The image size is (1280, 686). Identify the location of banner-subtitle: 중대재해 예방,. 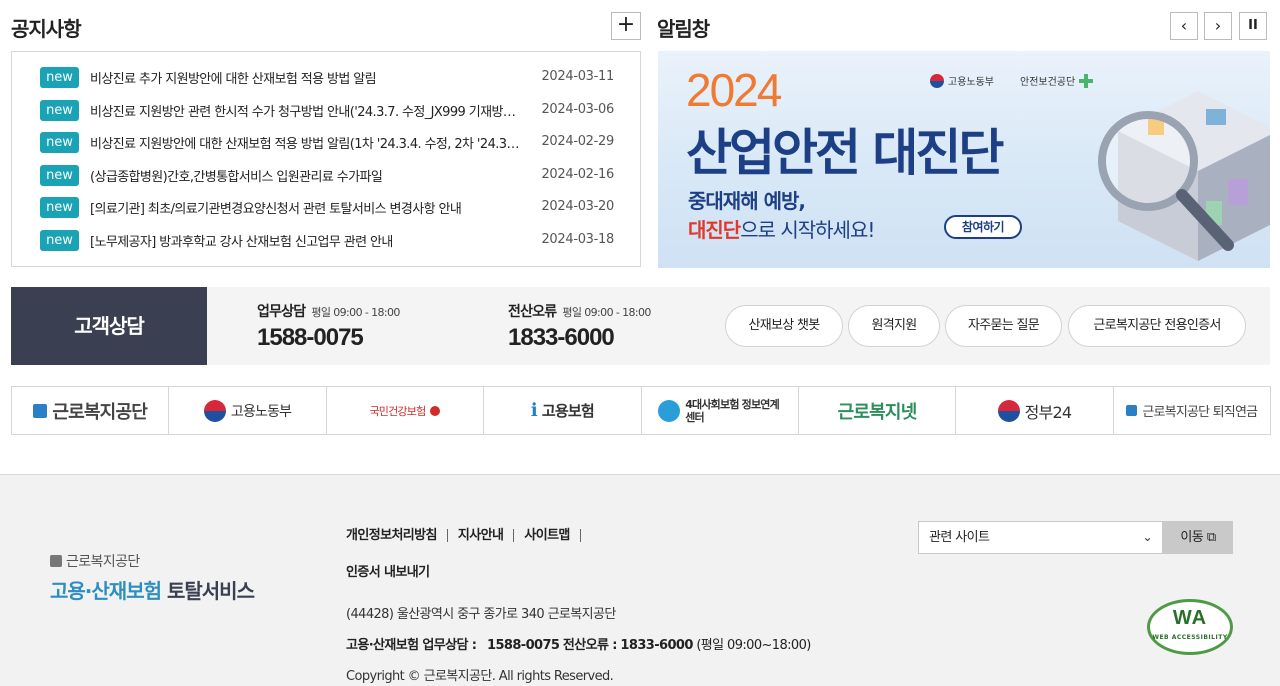
(747, 201).